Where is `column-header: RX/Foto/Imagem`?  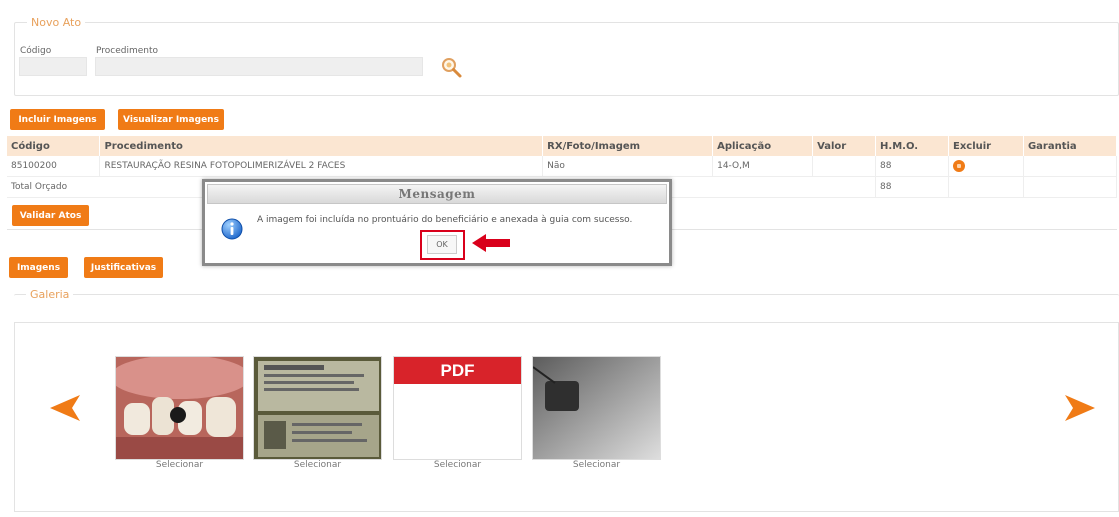 column-header: RX/Foto/Imagem is located at coordinates (628, 146).